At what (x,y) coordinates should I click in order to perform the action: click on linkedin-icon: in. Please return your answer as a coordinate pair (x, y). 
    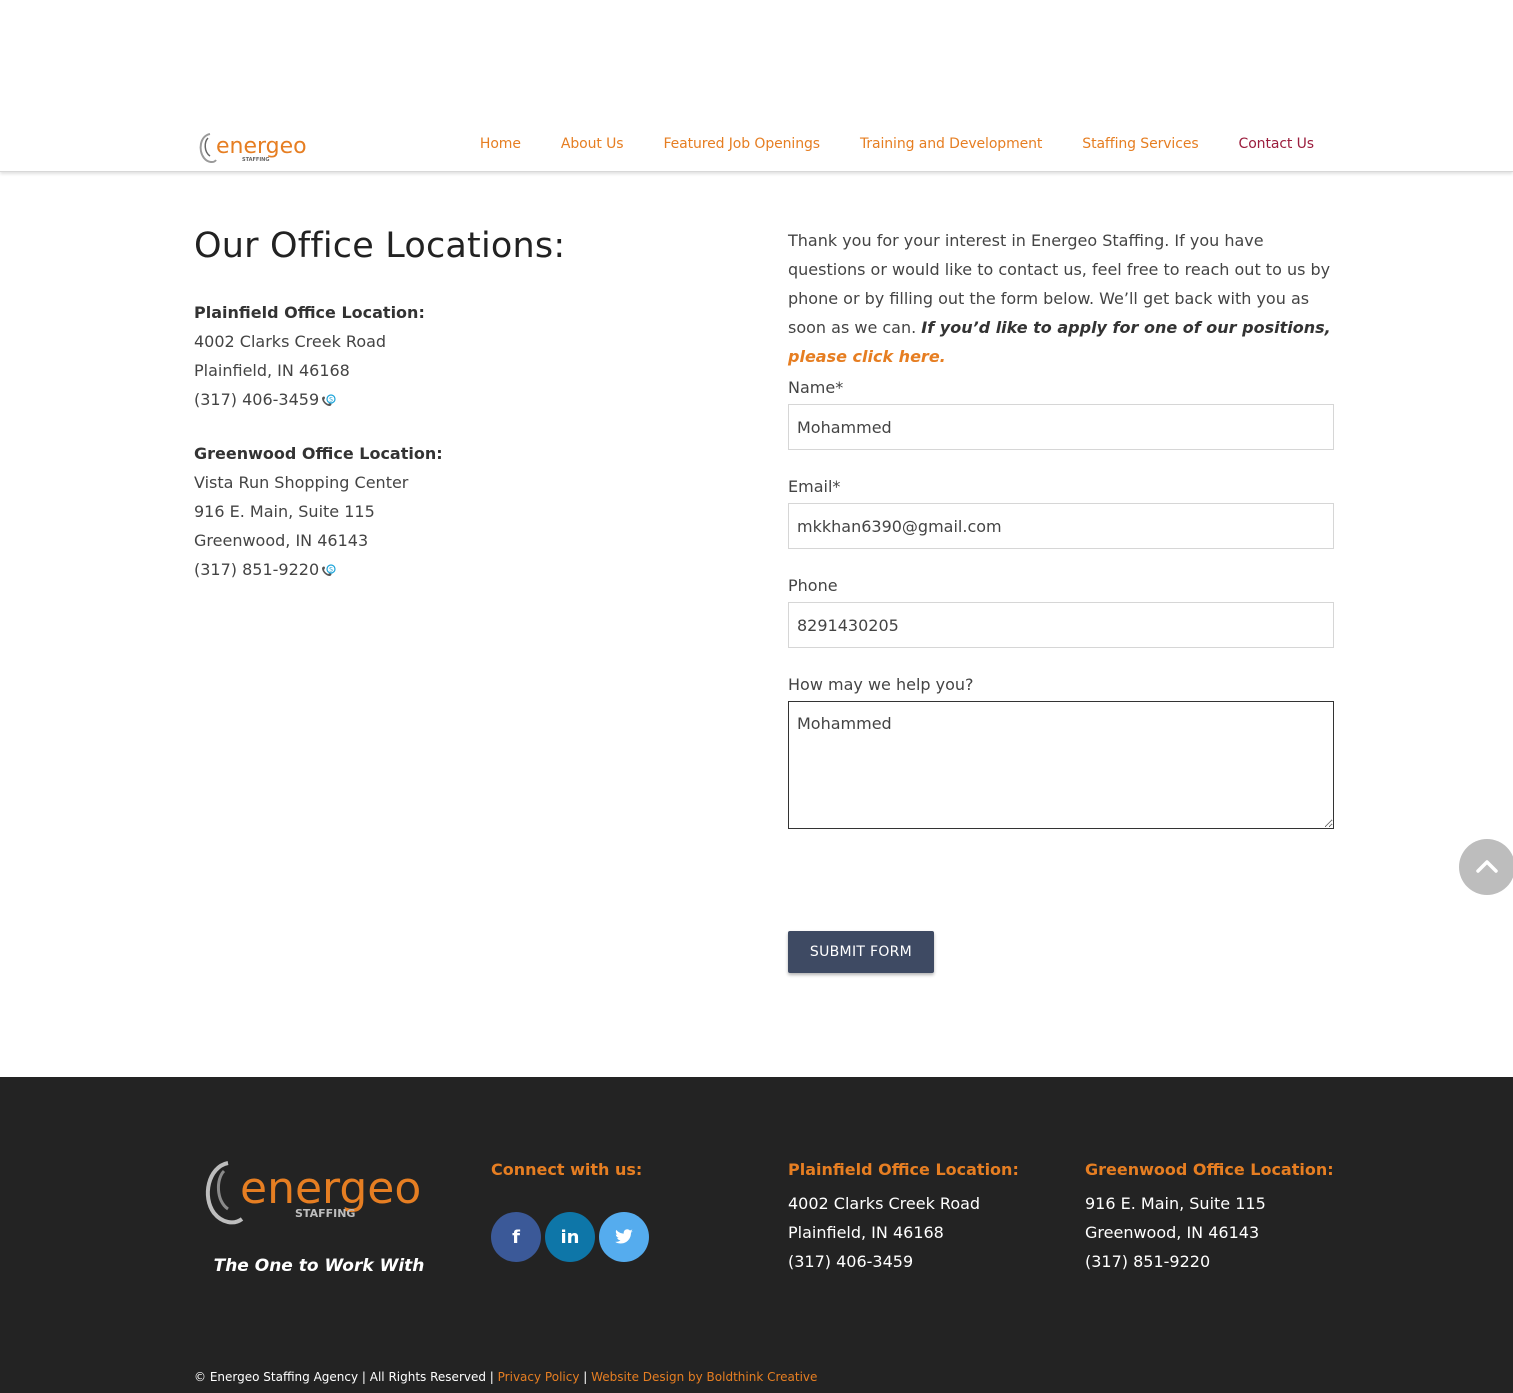
    Looking at the image, I should click on (570, 1237).